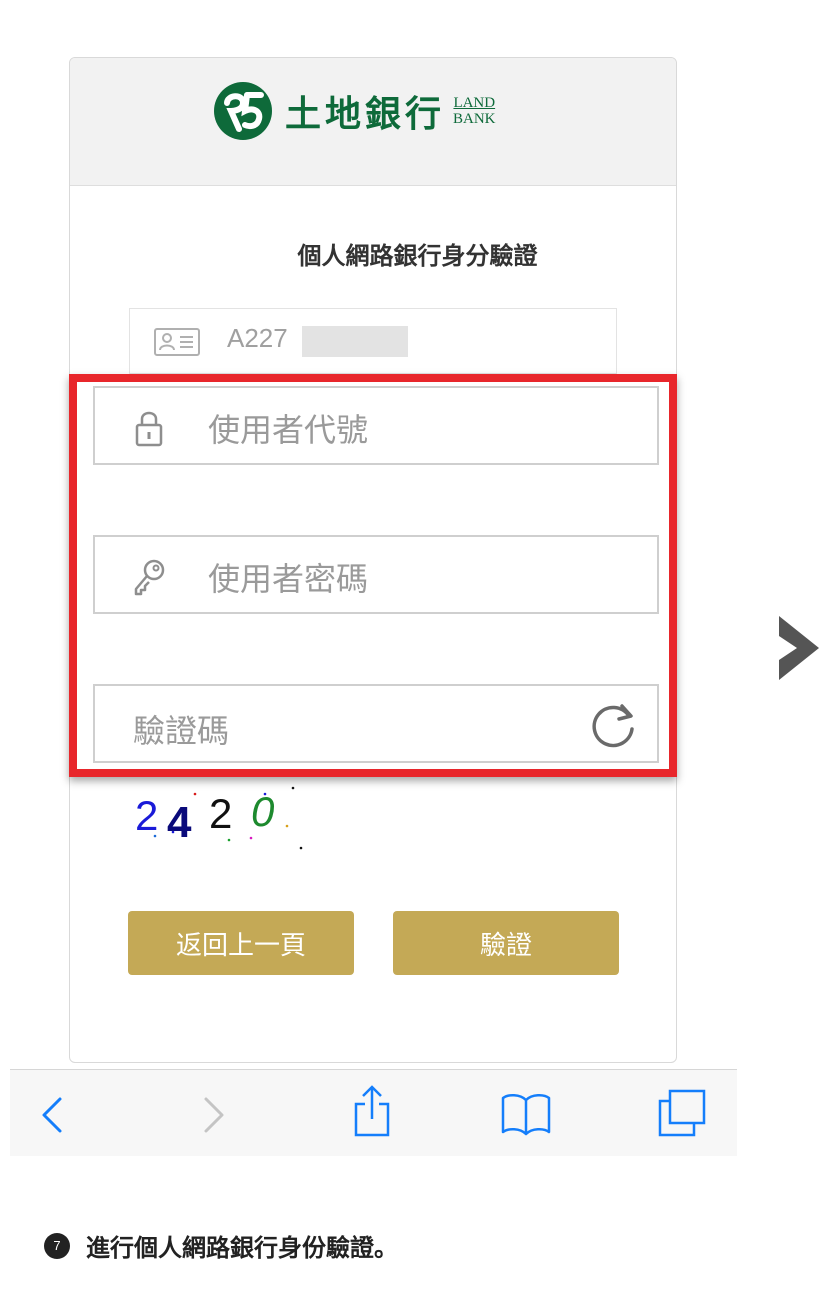 The width and height of the screenshot is (835, 1293). Describe the element at coordinates (288, 579) in the screenshot. I see `password-placeholder: 使用者密碼` at that location.